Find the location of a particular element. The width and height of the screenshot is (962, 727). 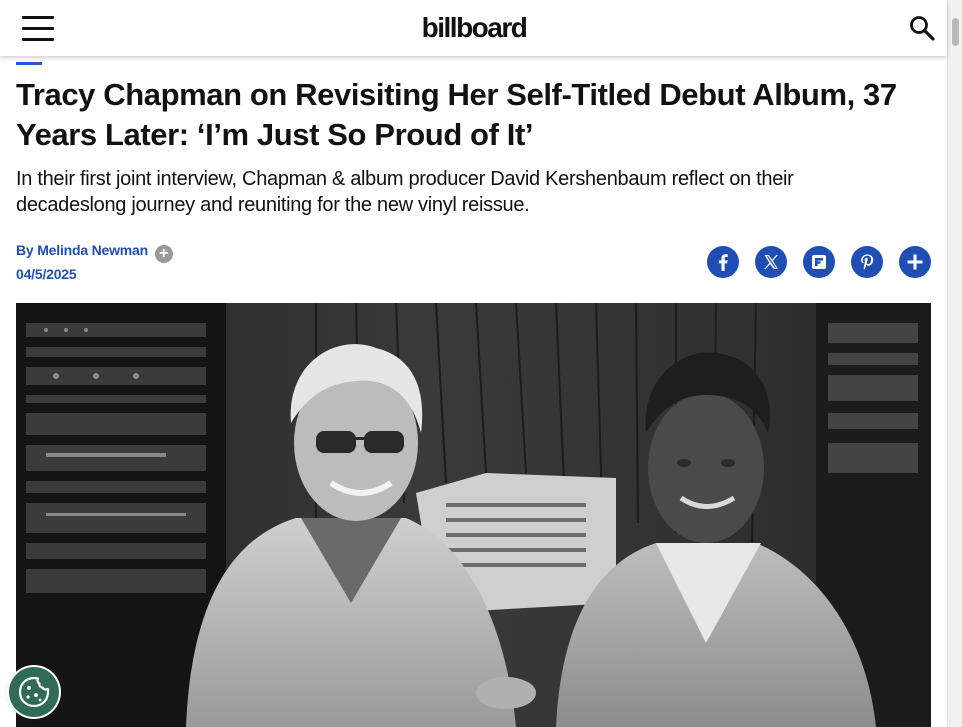

billboard-logo: billboard is located at coordinates (474, 28).